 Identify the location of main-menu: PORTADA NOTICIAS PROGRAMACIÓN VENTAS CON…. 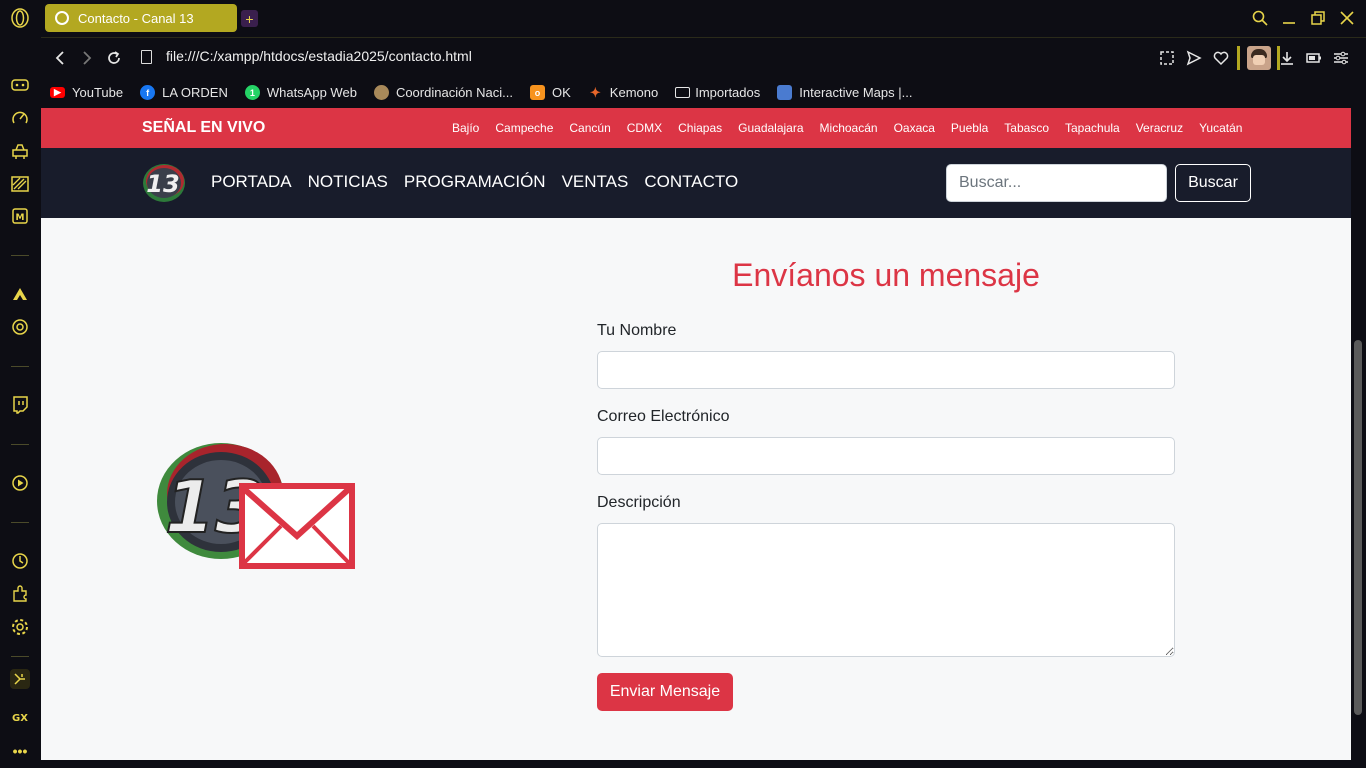
(482, 182).